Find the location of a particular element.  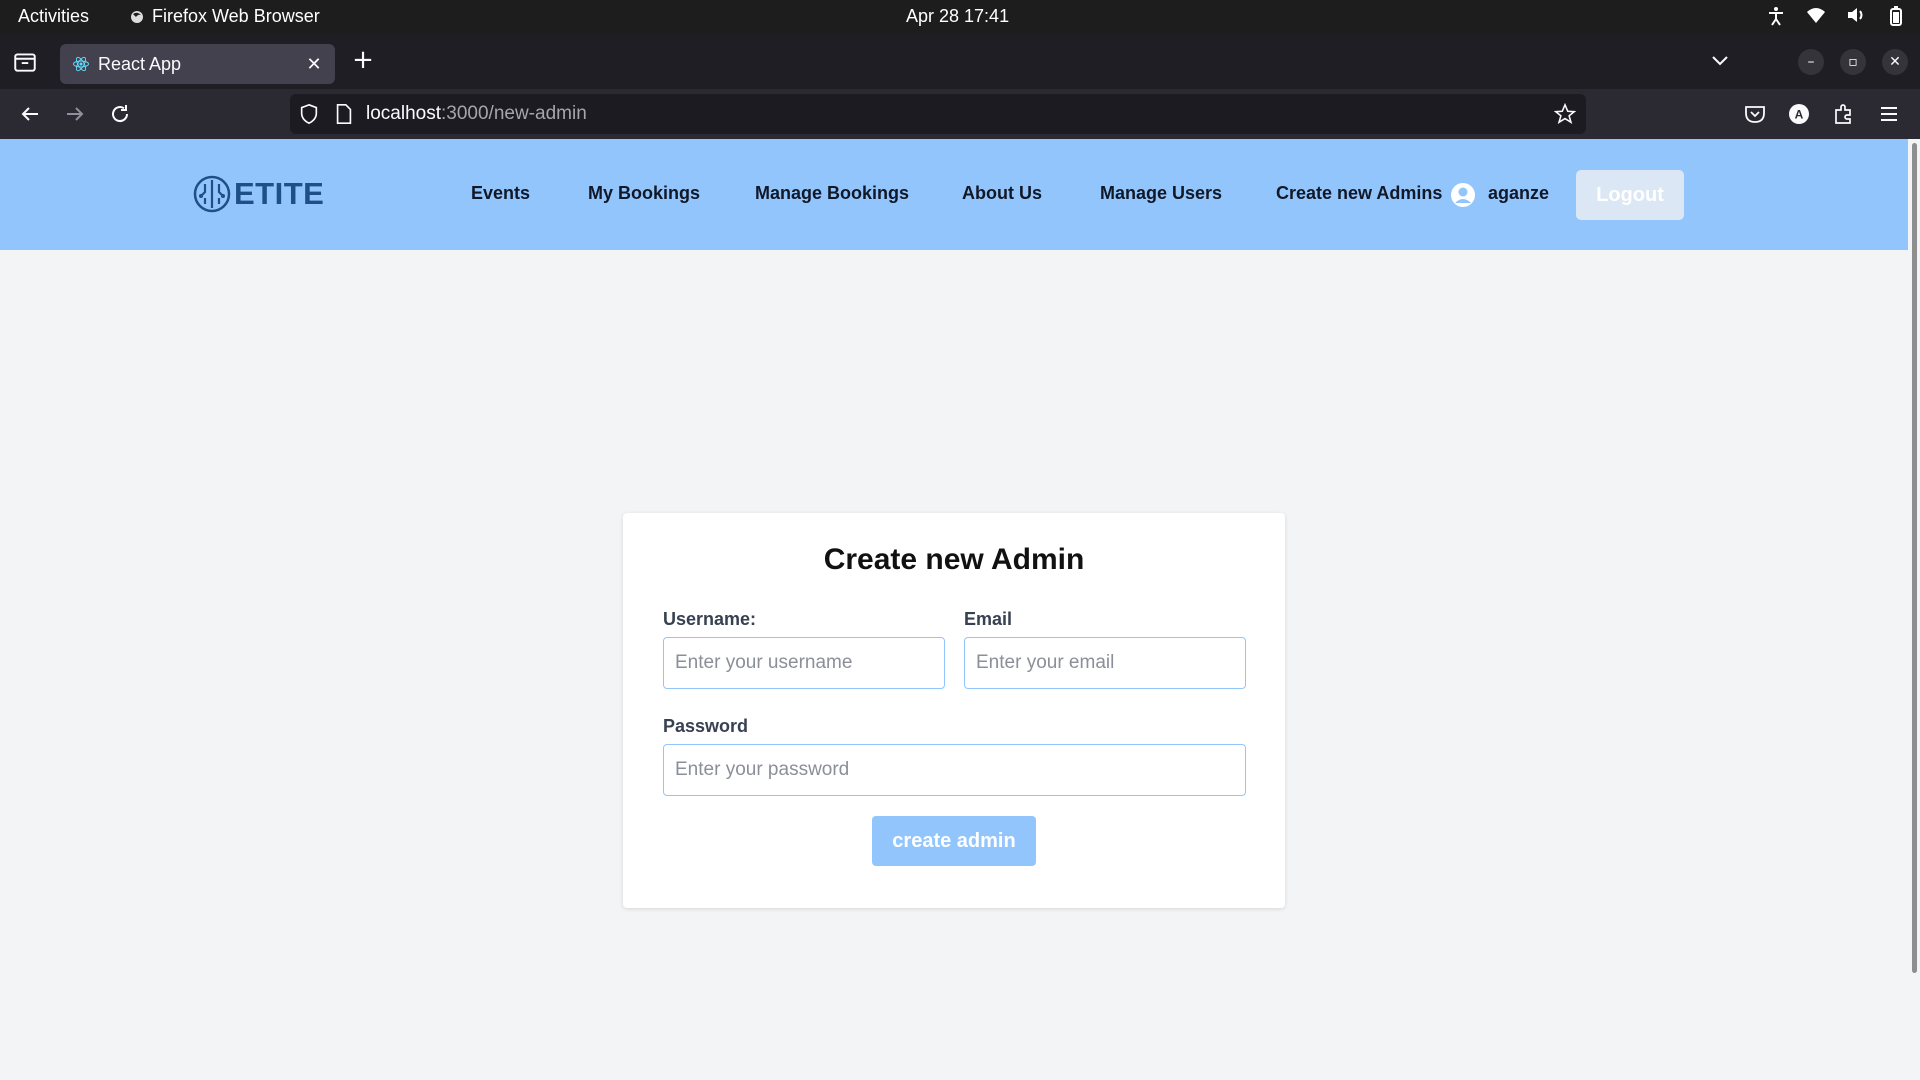

clock: Apr 28 17:41 is located at coordinates (957, 16).